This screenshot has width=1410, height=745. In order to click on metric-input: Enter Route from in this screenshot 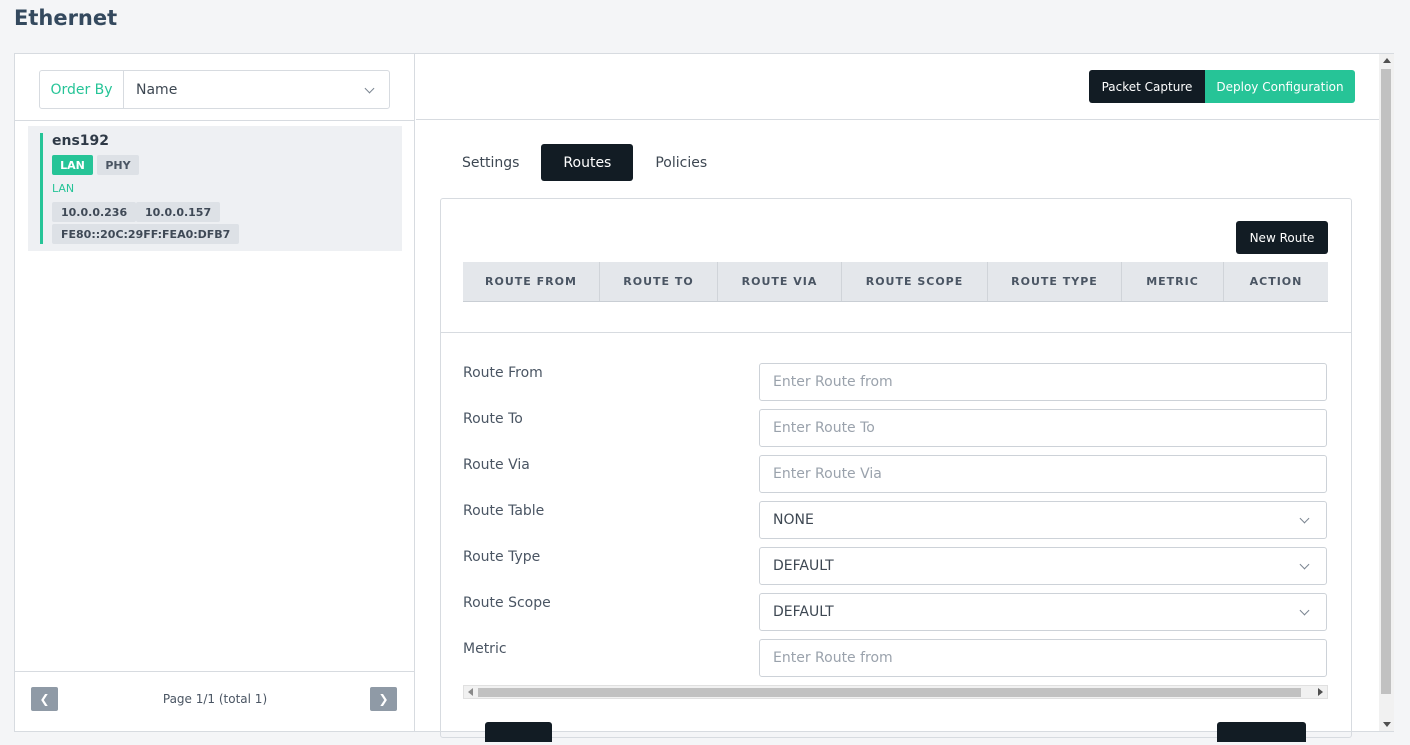, I will do `click(1043, 658)`.